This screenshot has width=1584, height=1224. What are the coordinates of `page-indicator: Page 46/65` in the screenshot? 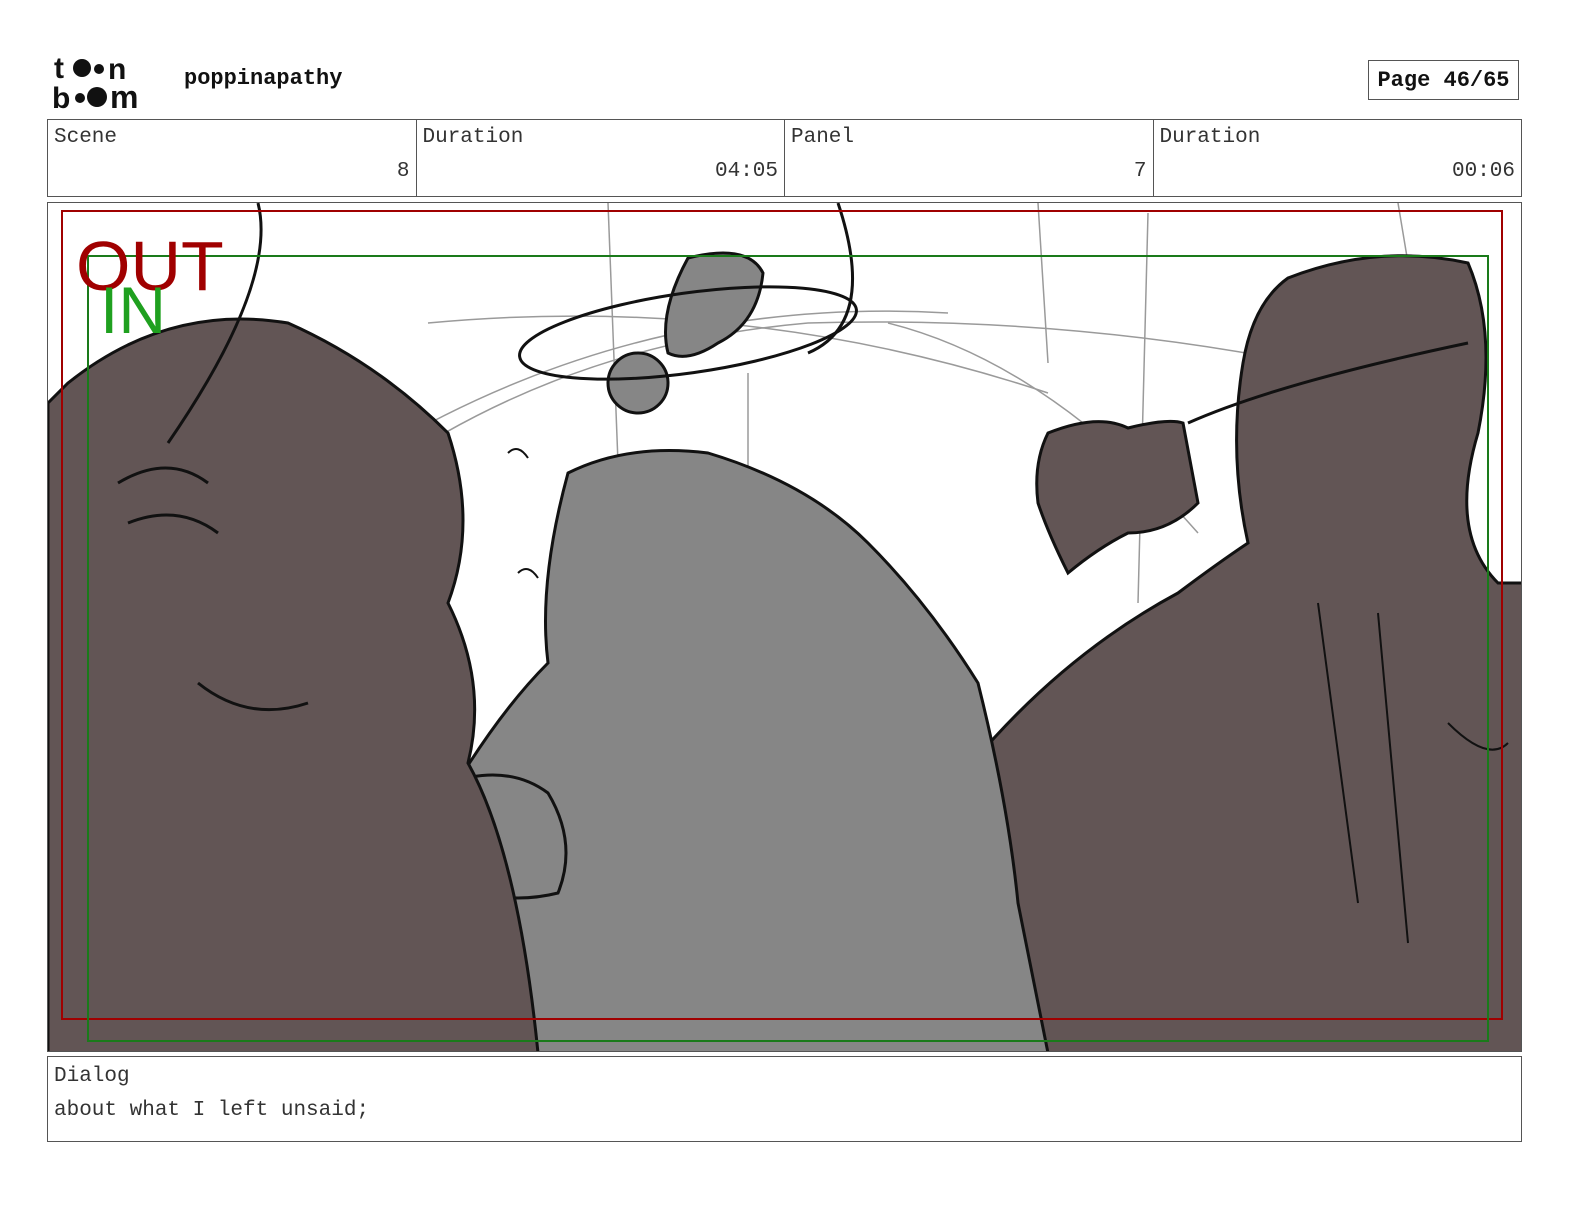 It's located at (1443, 80).